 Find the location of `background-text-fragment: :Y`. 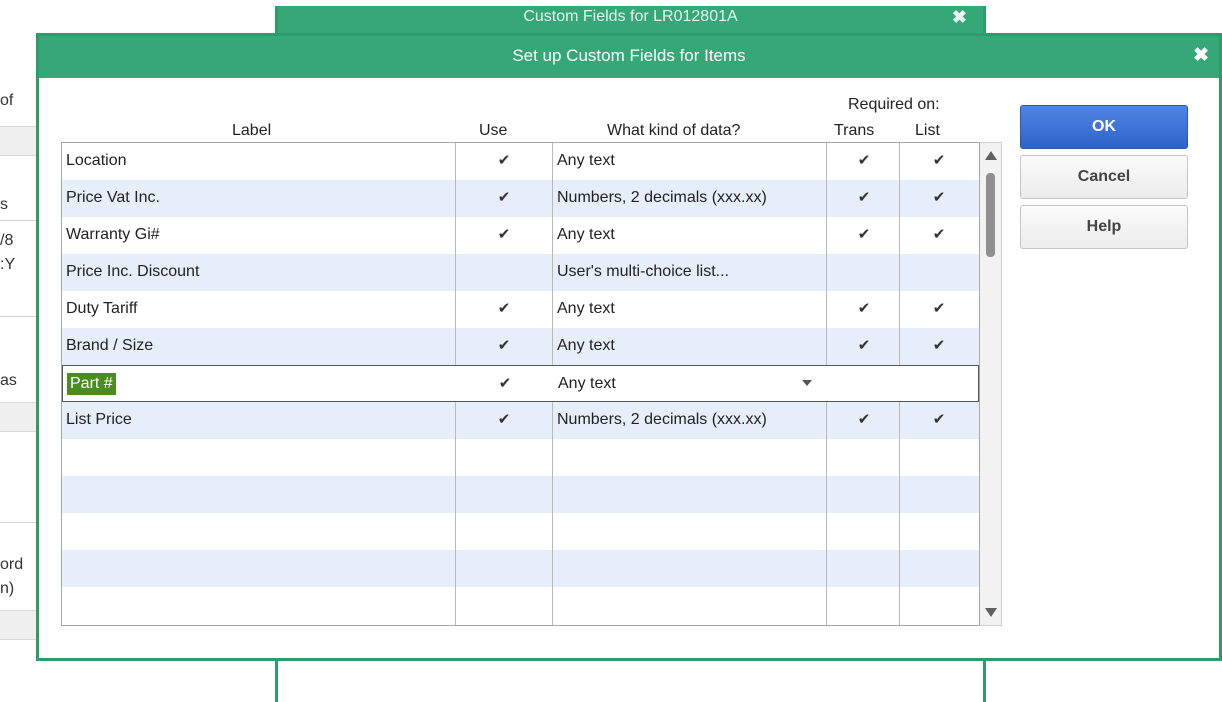

background-text-fragment: :Y is located at coordinates (8, 264).